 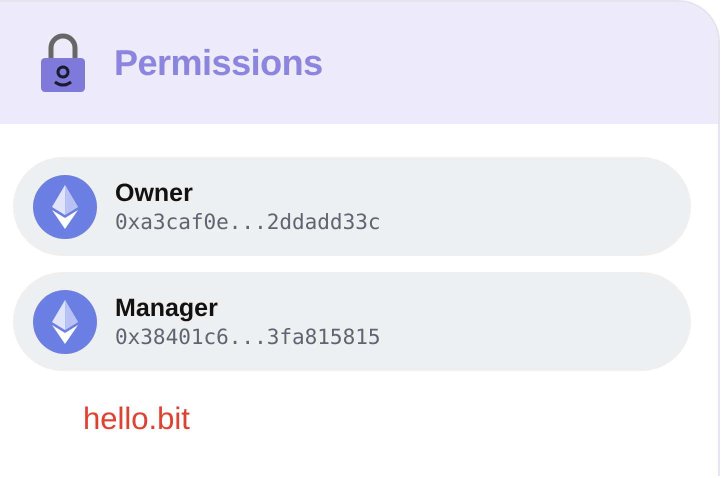 What do you see at coordinates (167, 308) in the screenshot?
I see `role-label: Manager` at bounding box center [167, 308].